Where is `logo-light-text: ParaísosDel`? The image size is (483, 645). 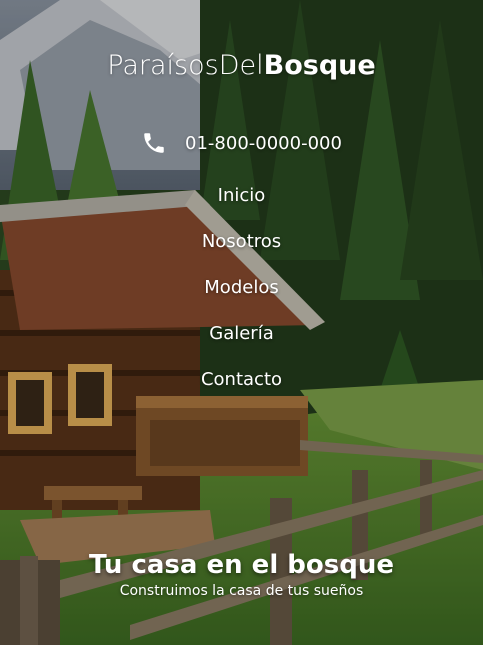 logo-light-text: ParaísosDel is located at coordinates (185, 65).